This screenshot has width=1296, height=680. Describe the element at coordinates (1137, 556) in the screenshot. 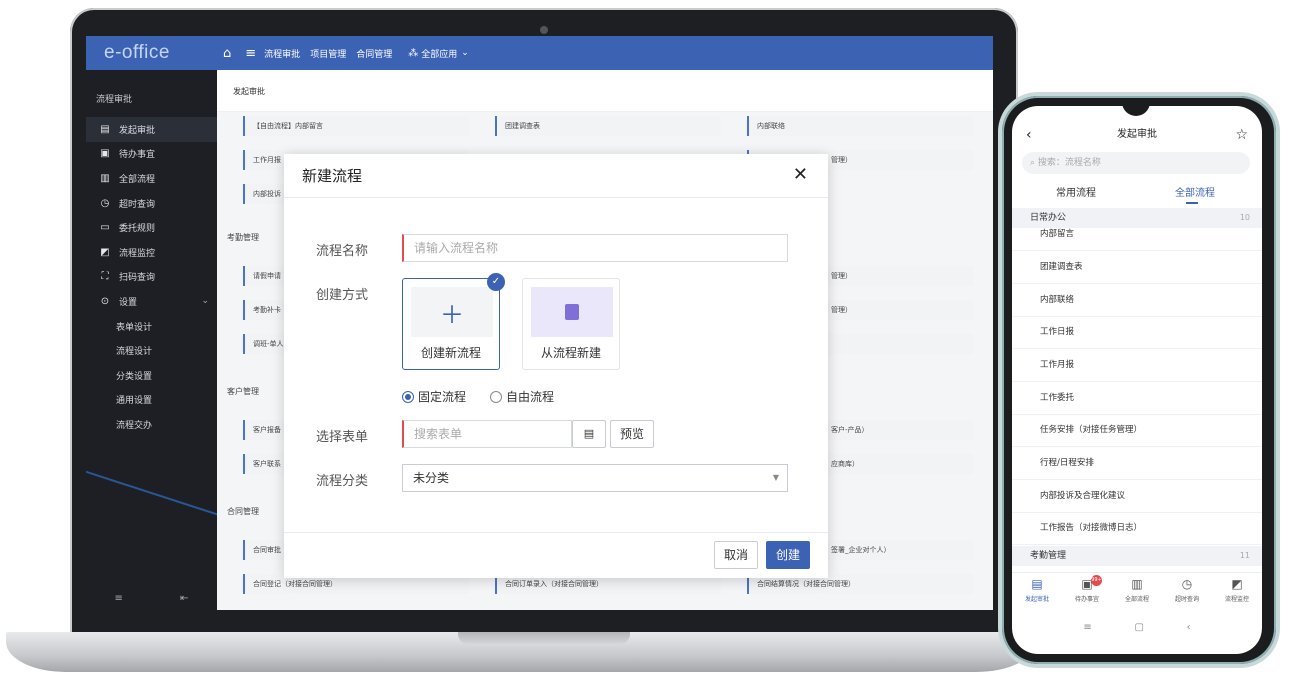

I see `group-header-attendance: 考勤管理 11` at that location.